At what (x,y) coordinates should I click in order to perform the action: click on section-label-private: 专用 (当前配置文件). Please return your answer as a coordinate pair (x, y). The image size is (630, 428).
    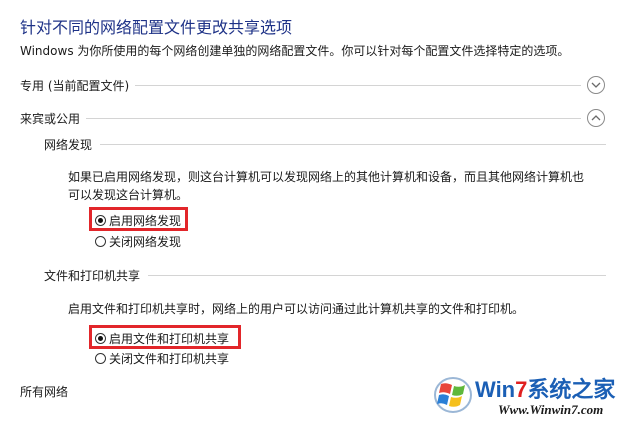
    Looking at the image, I should click on (75, 85).